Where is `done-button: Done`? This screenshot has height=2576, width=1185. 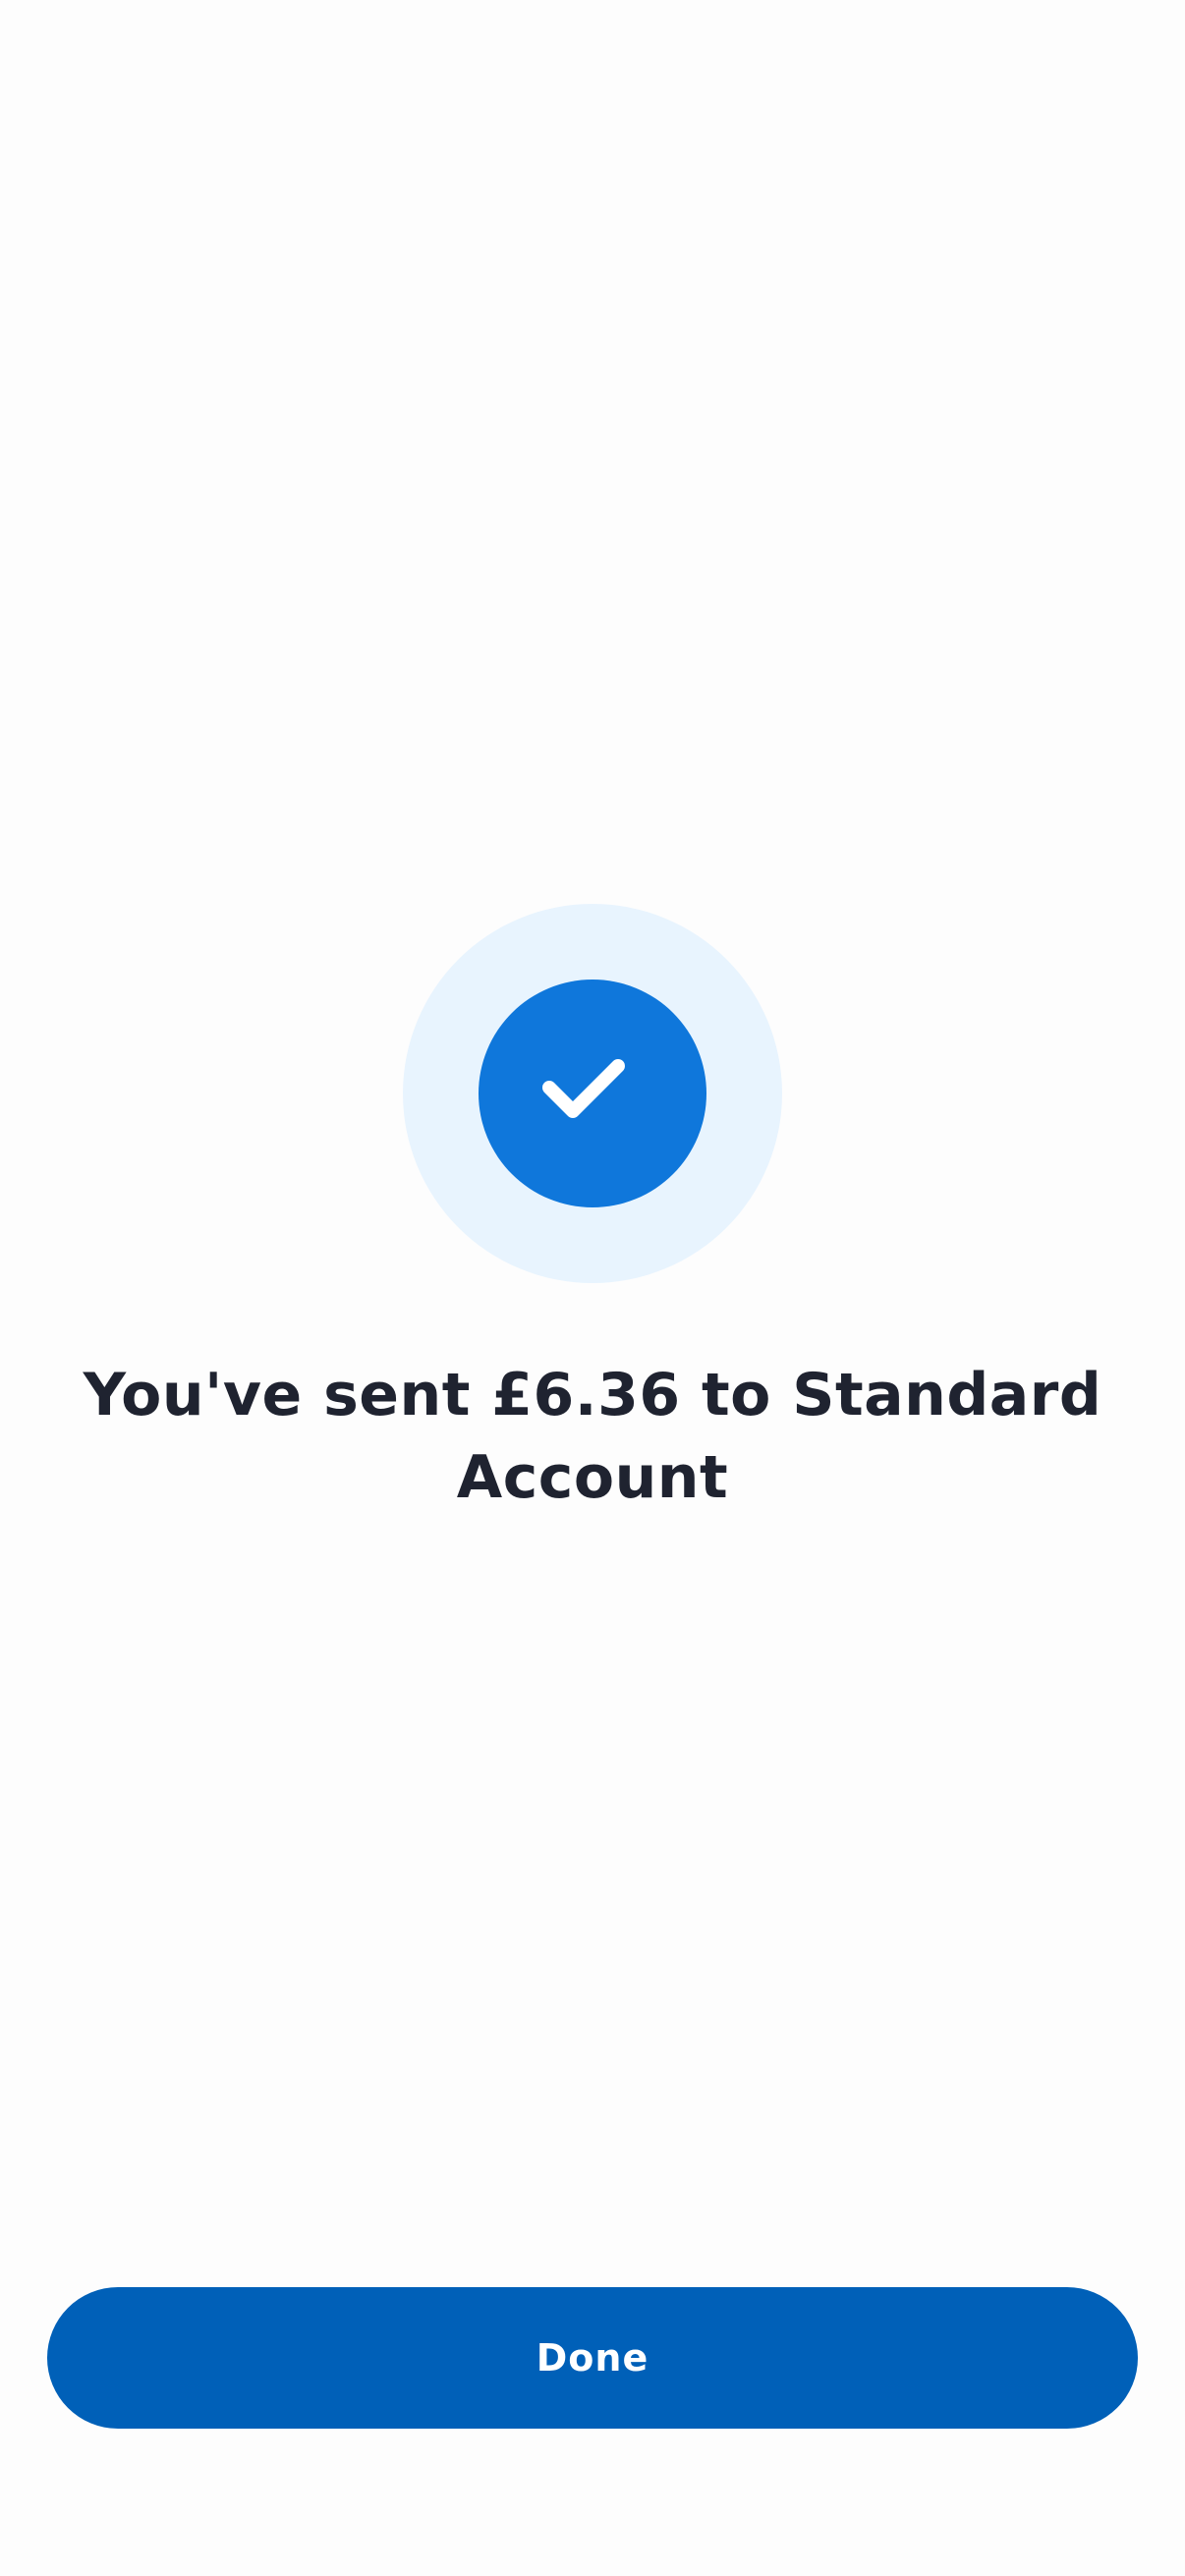 done-button: Done is located at coordinates (592, 2358).